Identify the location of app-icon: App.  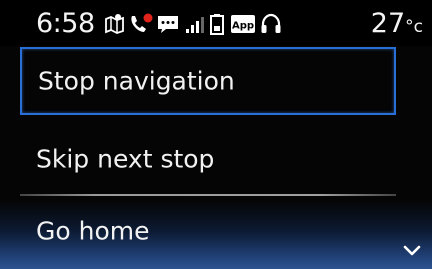
(243, 24).